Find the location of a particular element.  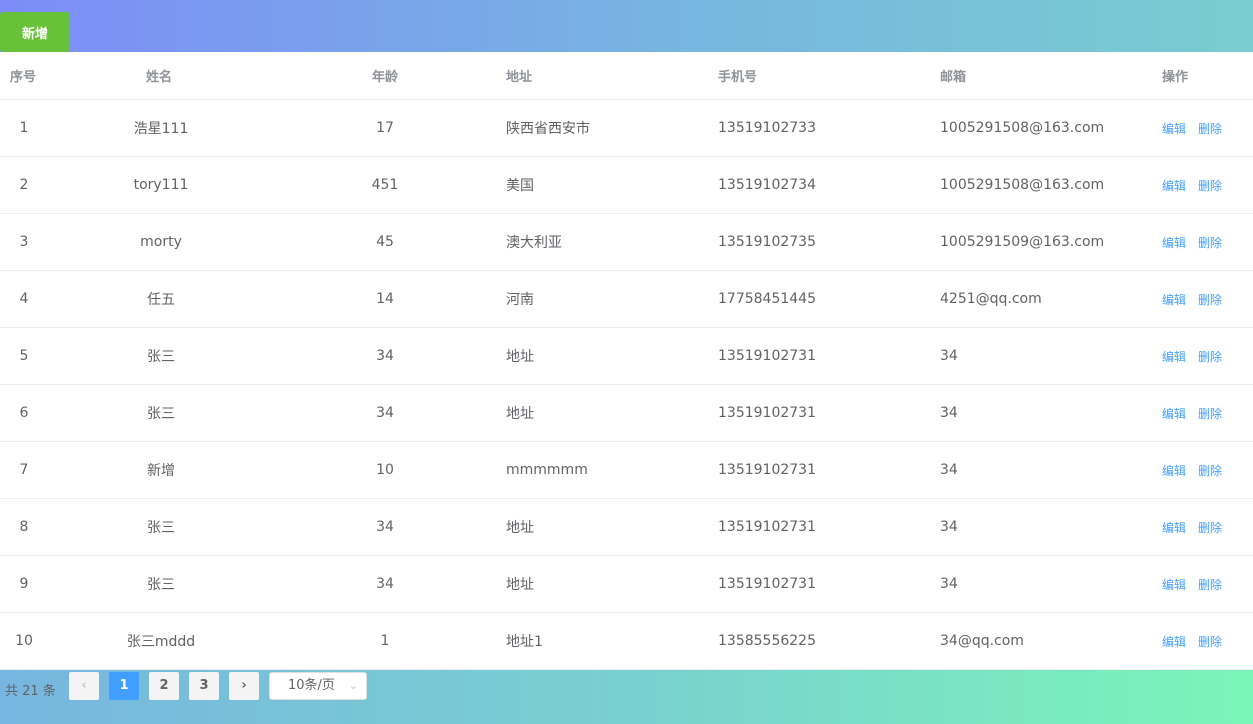

prev-page-button: ‹ is located at coordinates (84, 686).